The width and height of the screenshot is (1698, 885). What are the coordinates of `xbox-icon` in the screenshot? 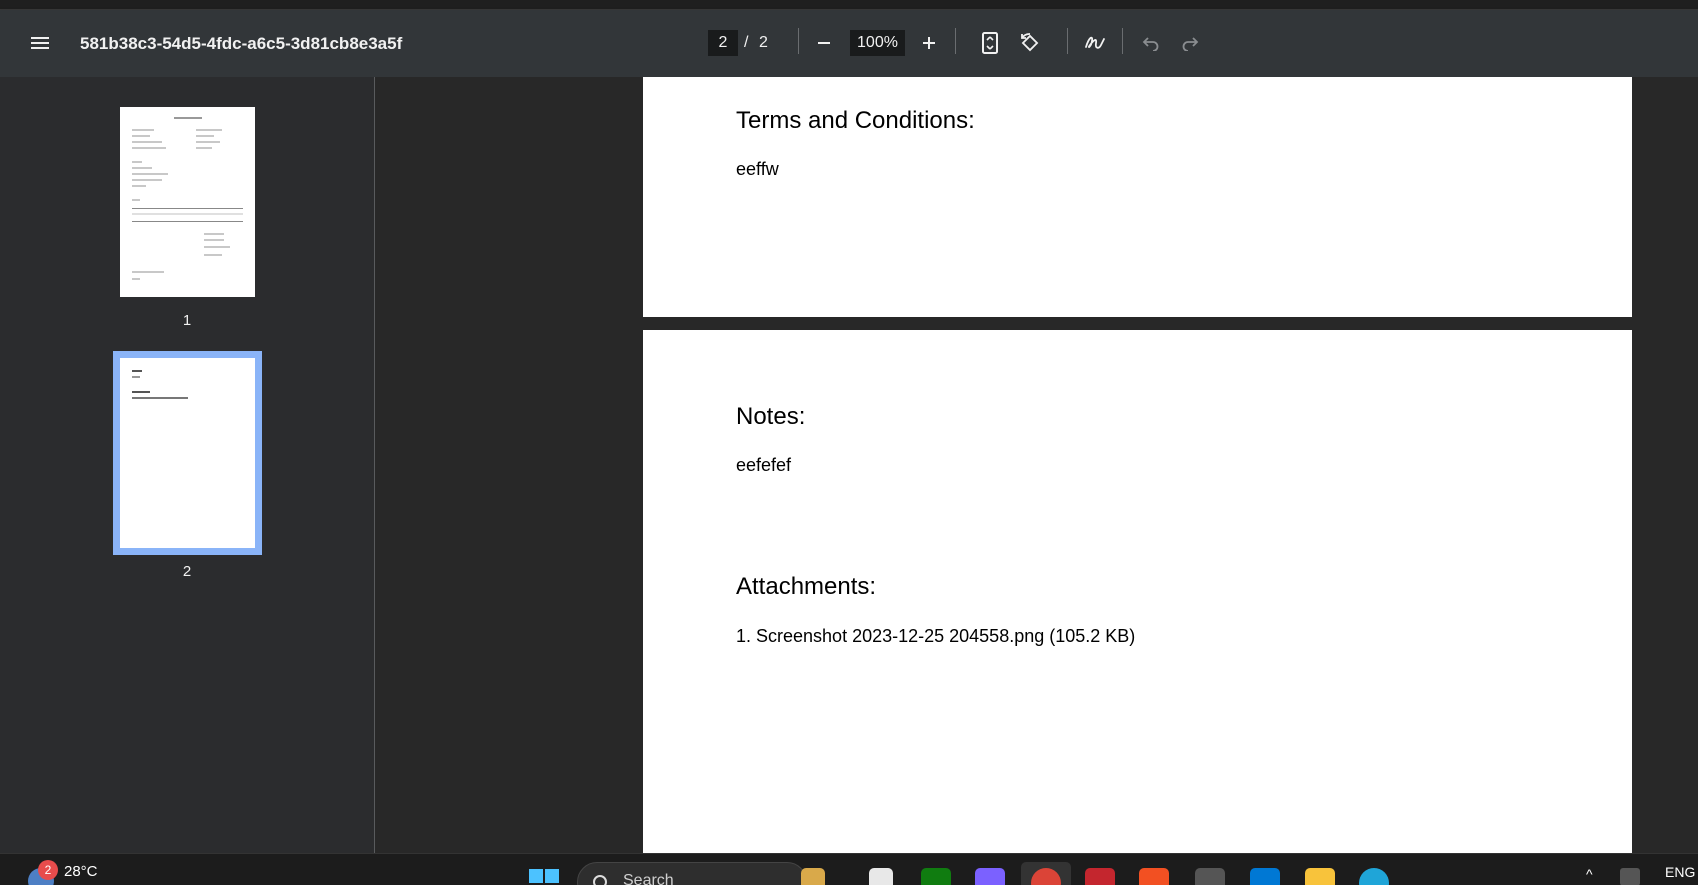 It's located at (936, 876).